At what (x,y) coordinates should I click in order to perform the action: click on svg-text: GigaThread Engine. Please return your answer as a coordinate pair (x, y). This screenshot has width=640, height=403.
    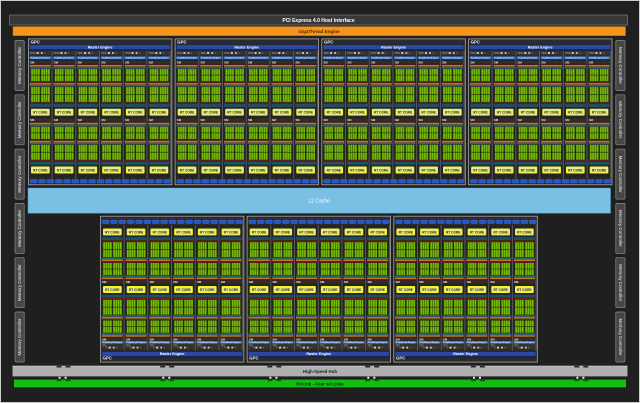
    Looking at the image, I should click on (319, 31).